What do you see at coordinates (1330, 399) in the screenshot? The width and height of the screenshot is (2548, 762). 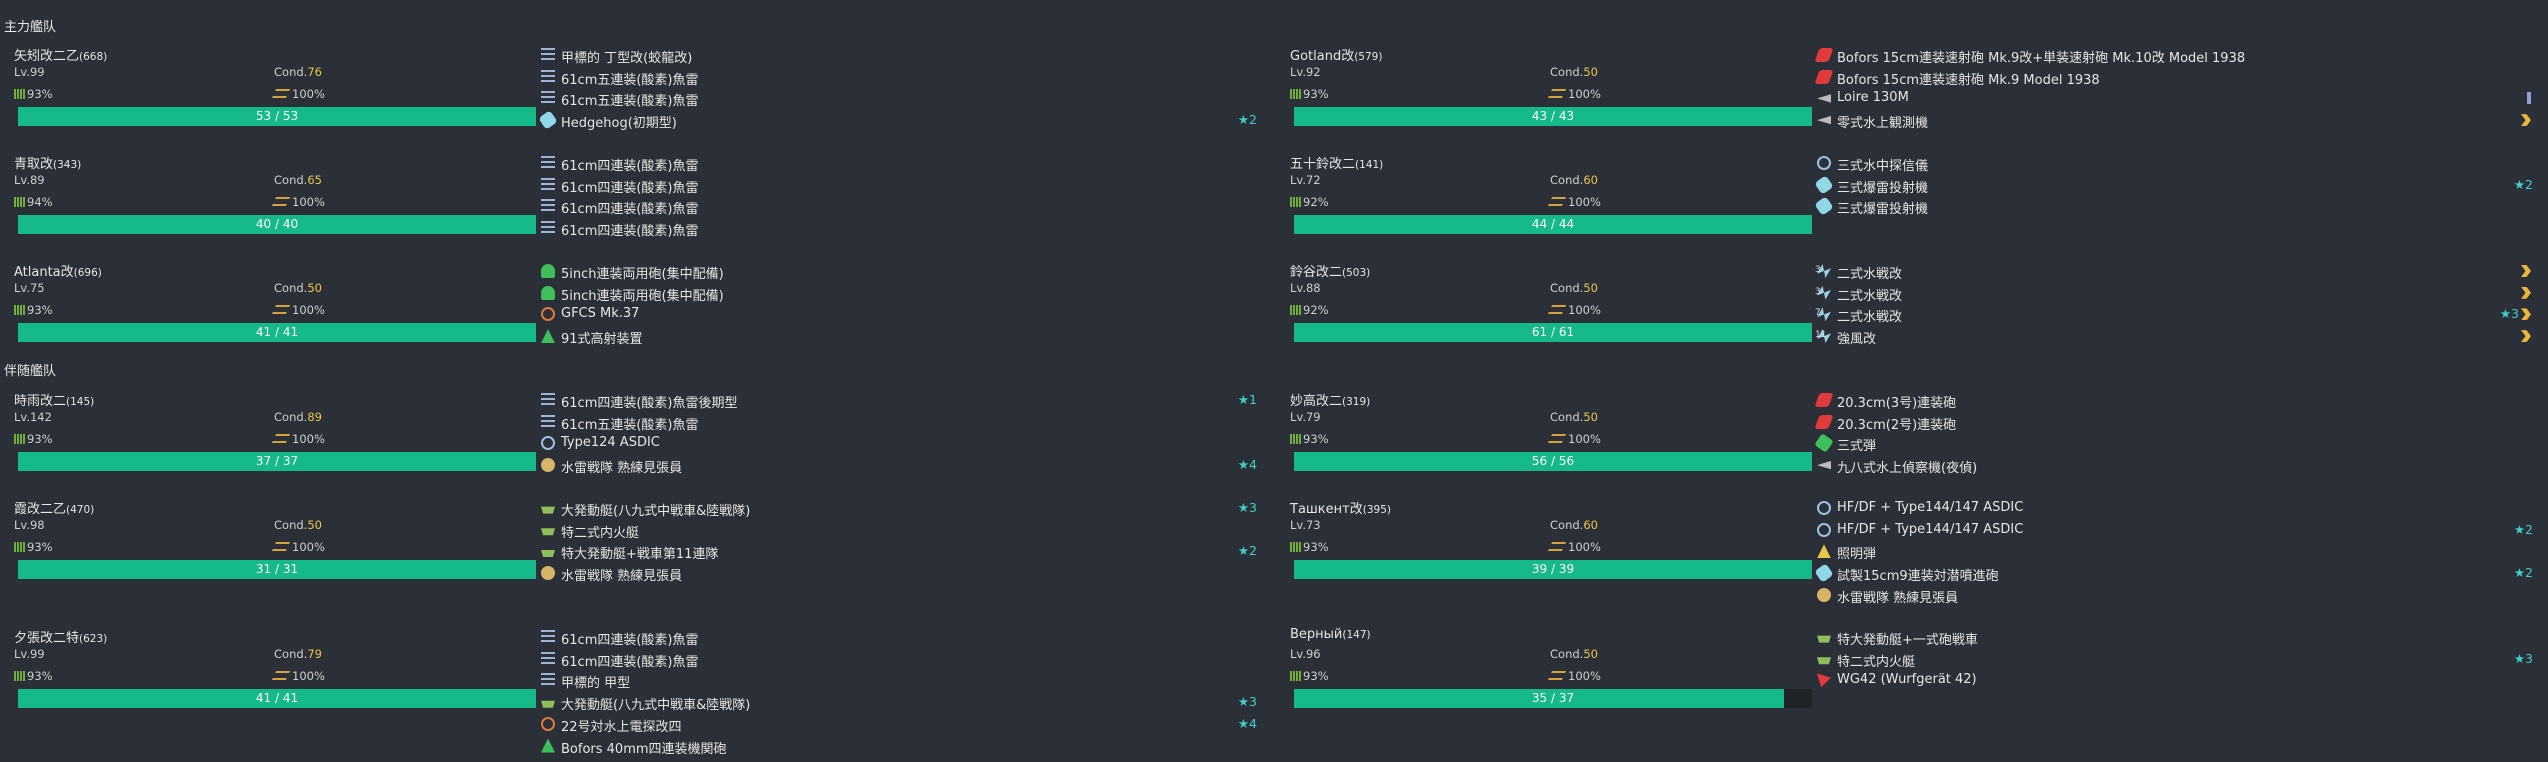 I see `ship-name: 妙高改二(319)` at bounding box center [1330, 399].